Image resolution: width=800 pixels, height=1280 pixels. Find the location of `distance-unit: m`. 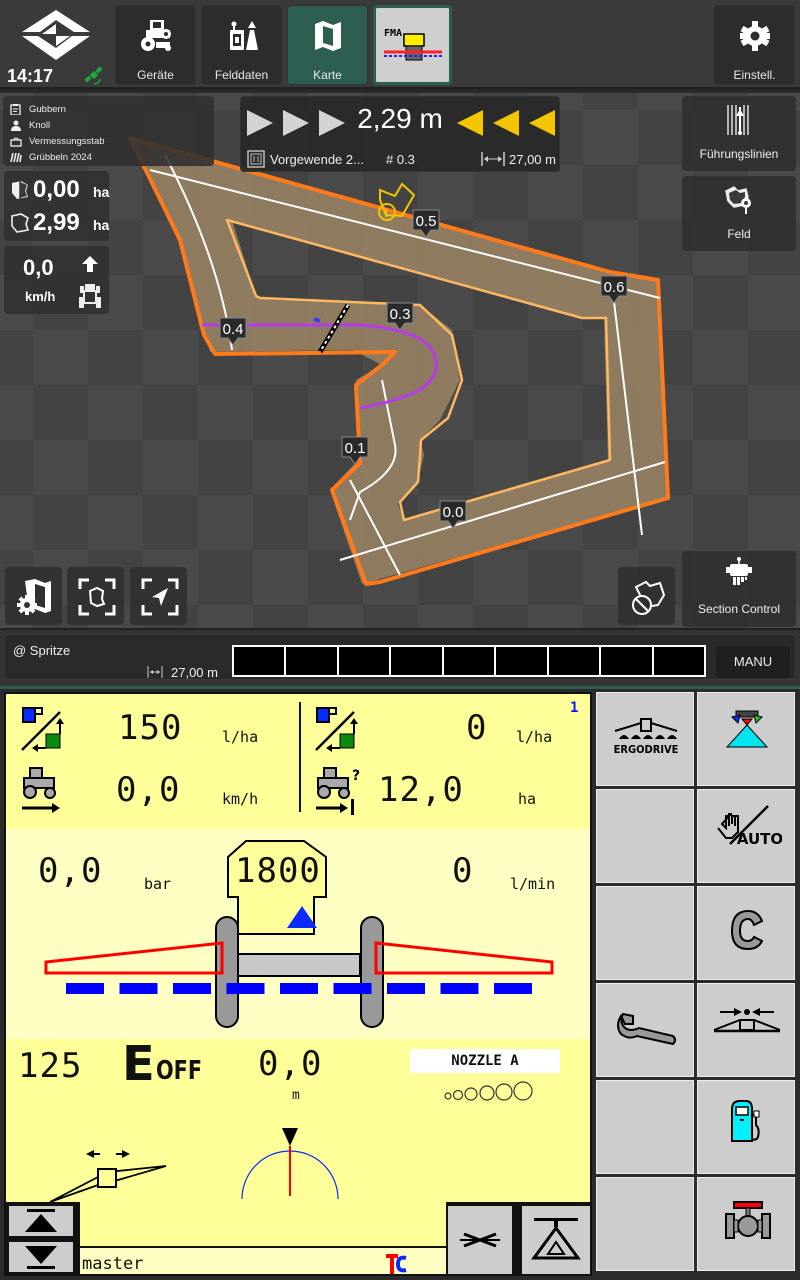

distance-unit: m is located at coordinates (296, 1095).